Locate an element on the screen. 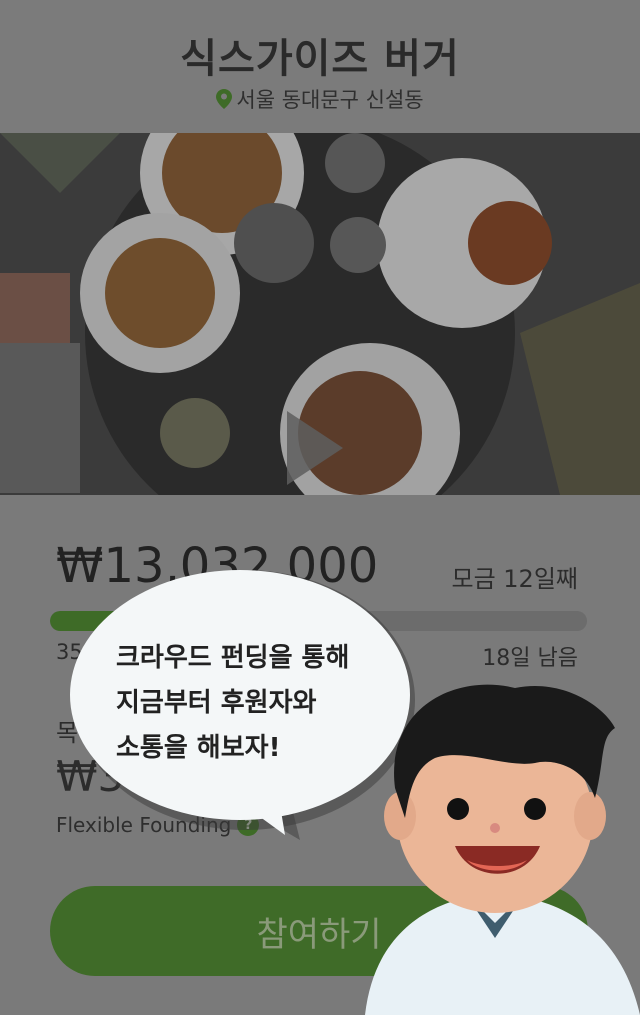 The image size is (640, 1015). character-illustration is located at coordinates (502, 849).